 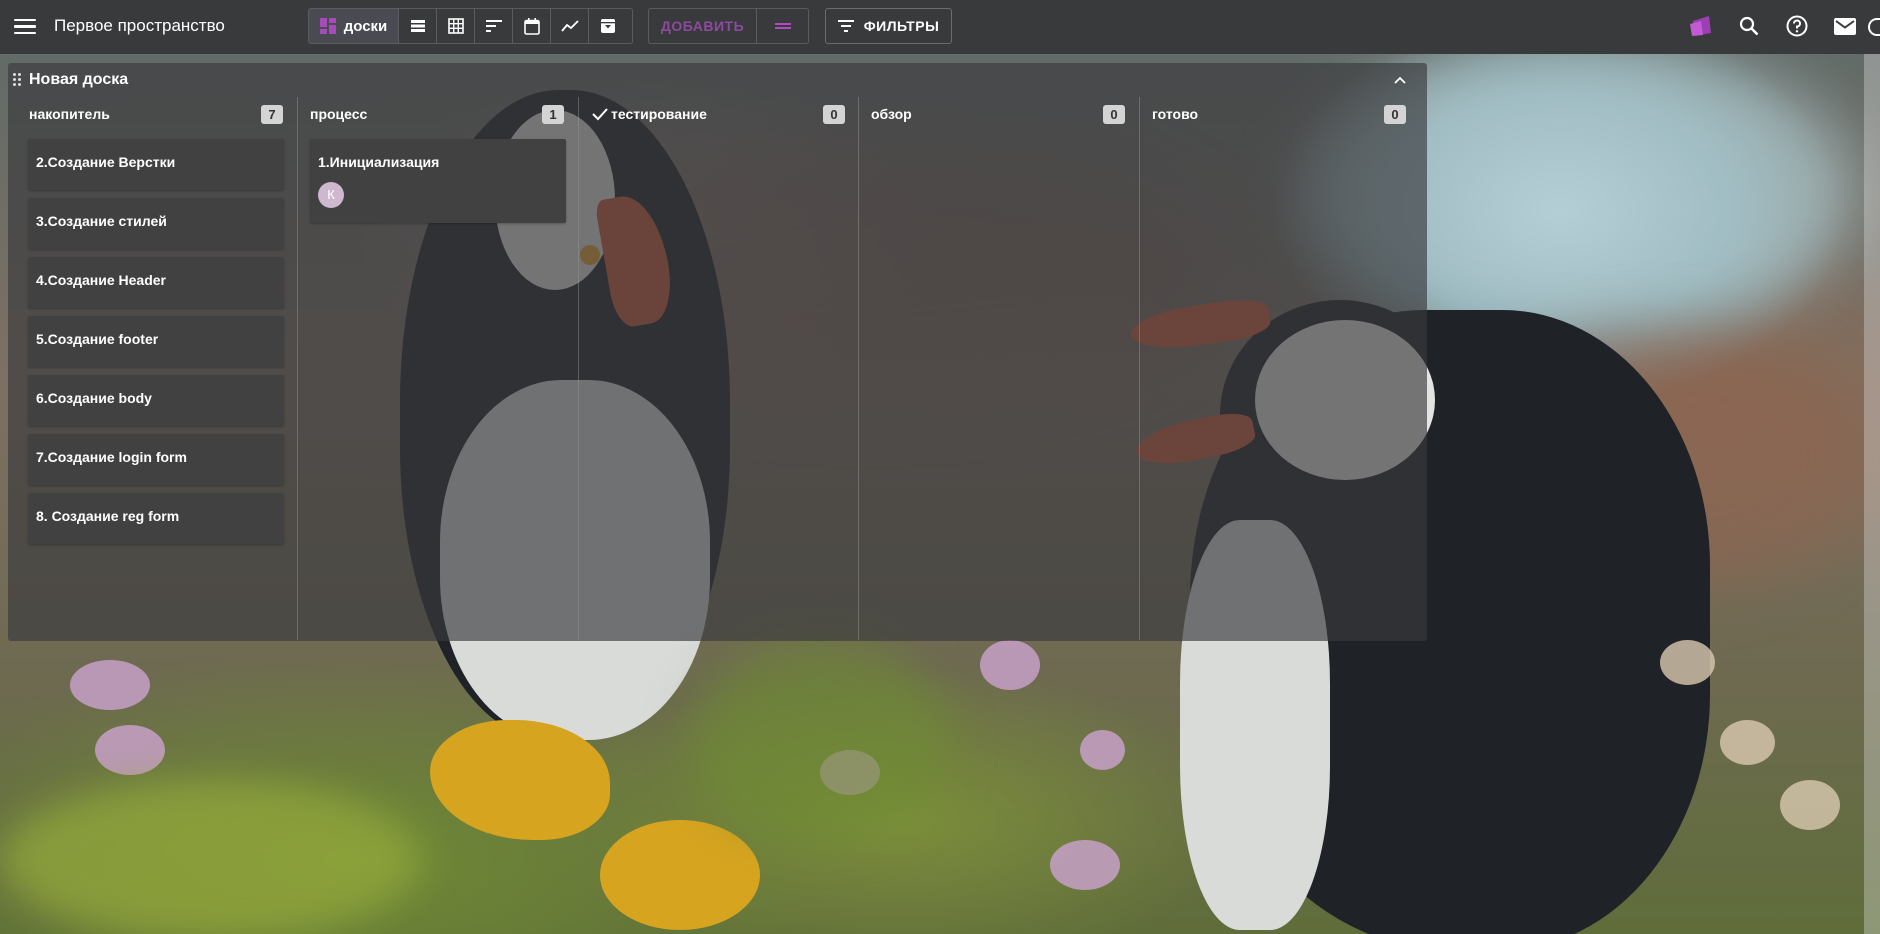 I want to click on filters-button: ФИЛЬТРЫ, so click(x=888, y=26).